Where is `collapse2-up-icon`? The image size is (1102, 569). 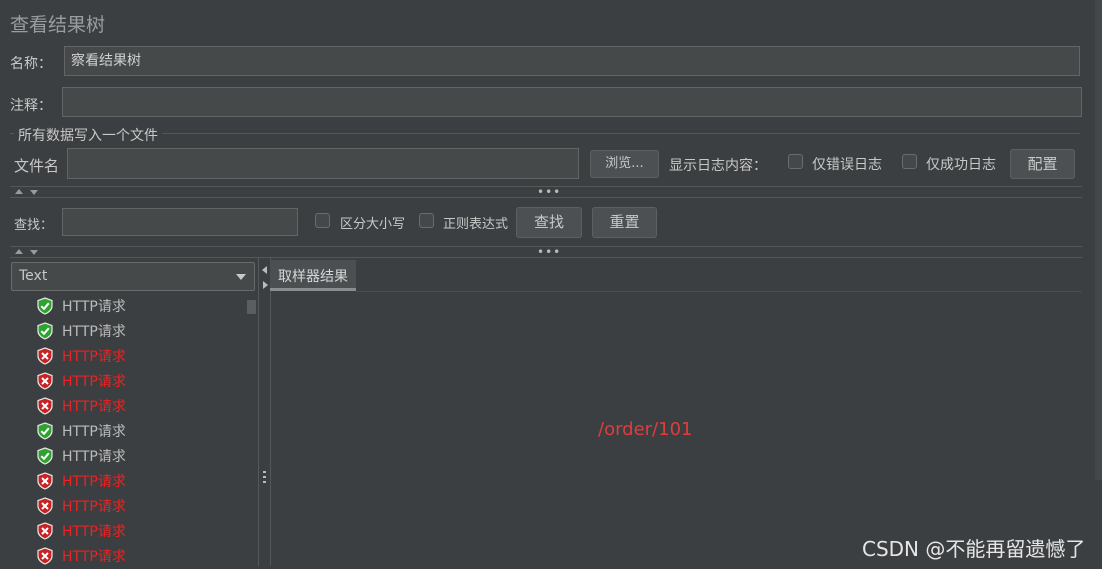 collapse2-up-icon is located at coordinates (19, 251).